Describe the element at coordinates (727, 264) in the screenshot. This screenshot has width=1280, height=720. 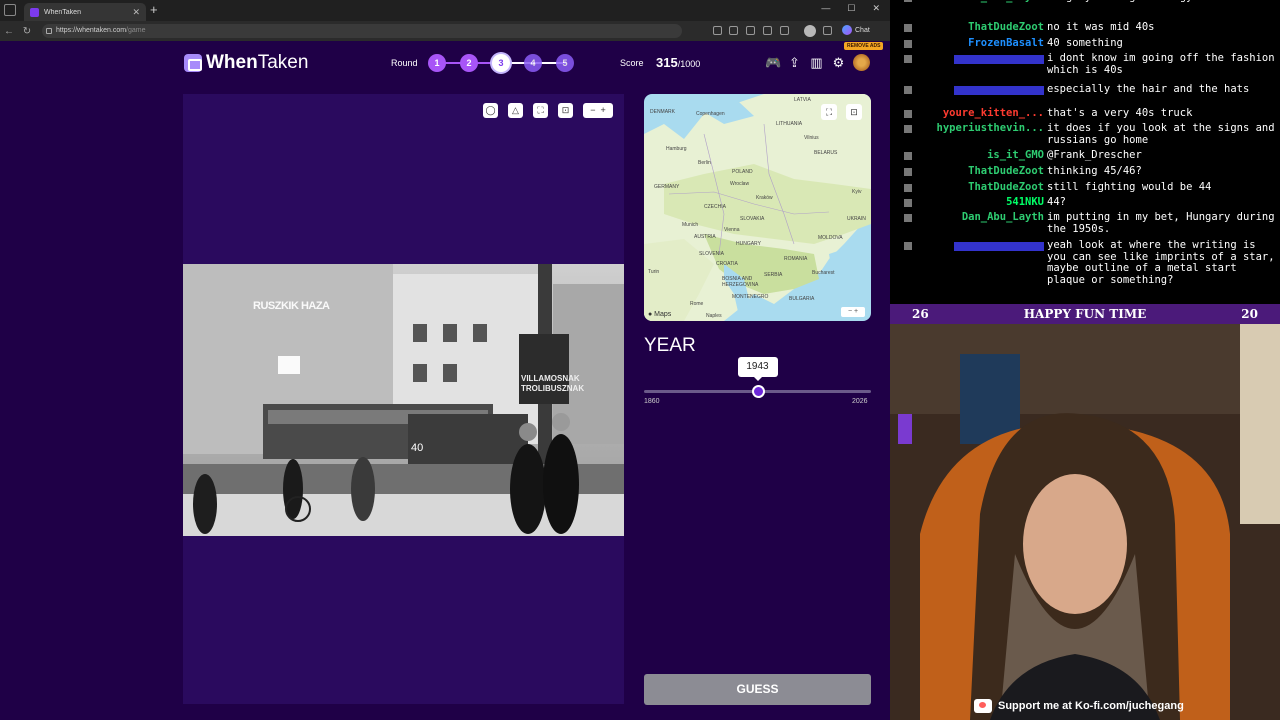
I see `map-label: CROATIA` at that location.